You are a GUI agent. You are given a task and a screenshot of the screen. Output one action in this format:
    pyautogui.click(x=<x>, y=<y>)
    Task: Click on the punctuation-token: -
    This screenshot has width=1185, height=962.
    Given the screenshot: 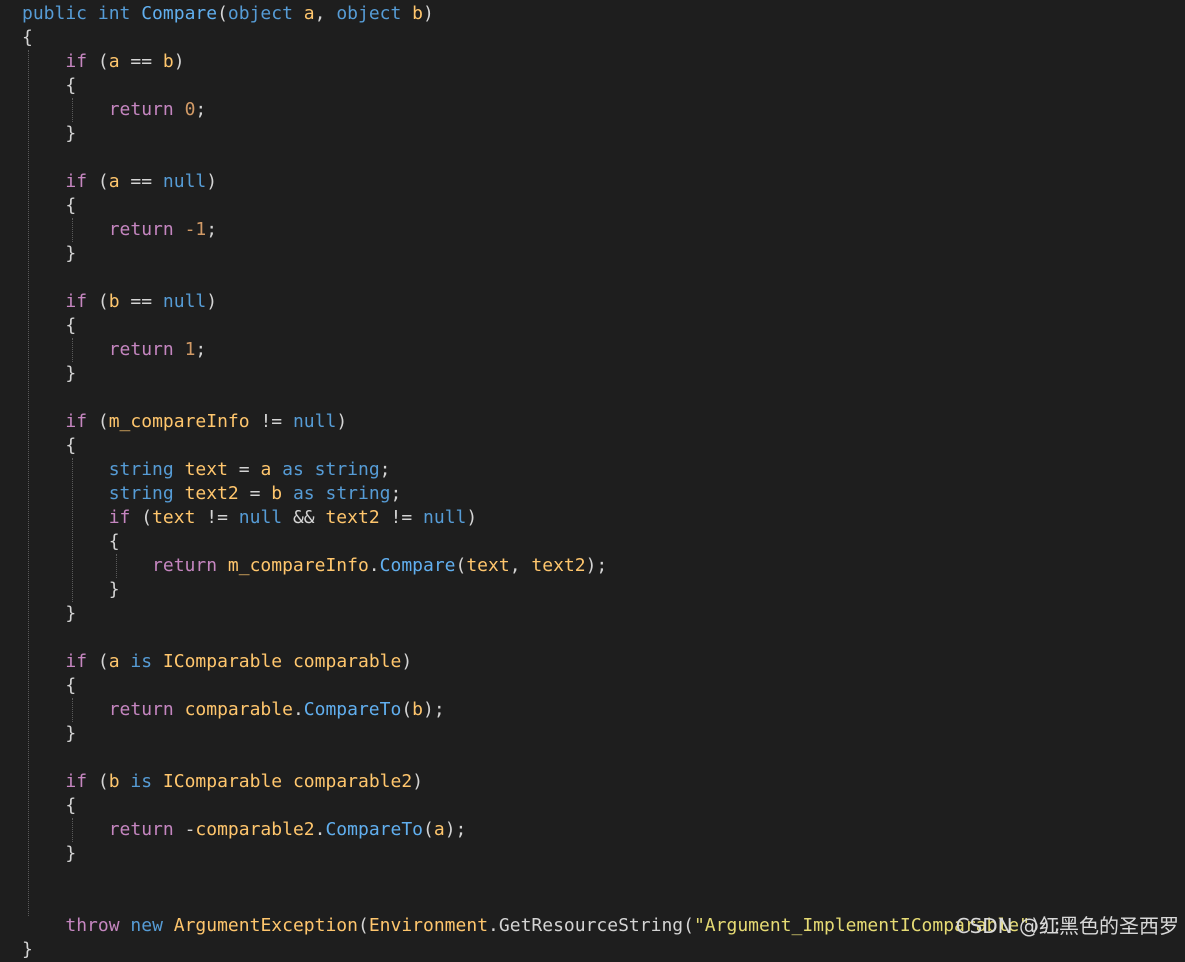 What is the action you would take?
    pyautogui.click(x=190, y=829)
    